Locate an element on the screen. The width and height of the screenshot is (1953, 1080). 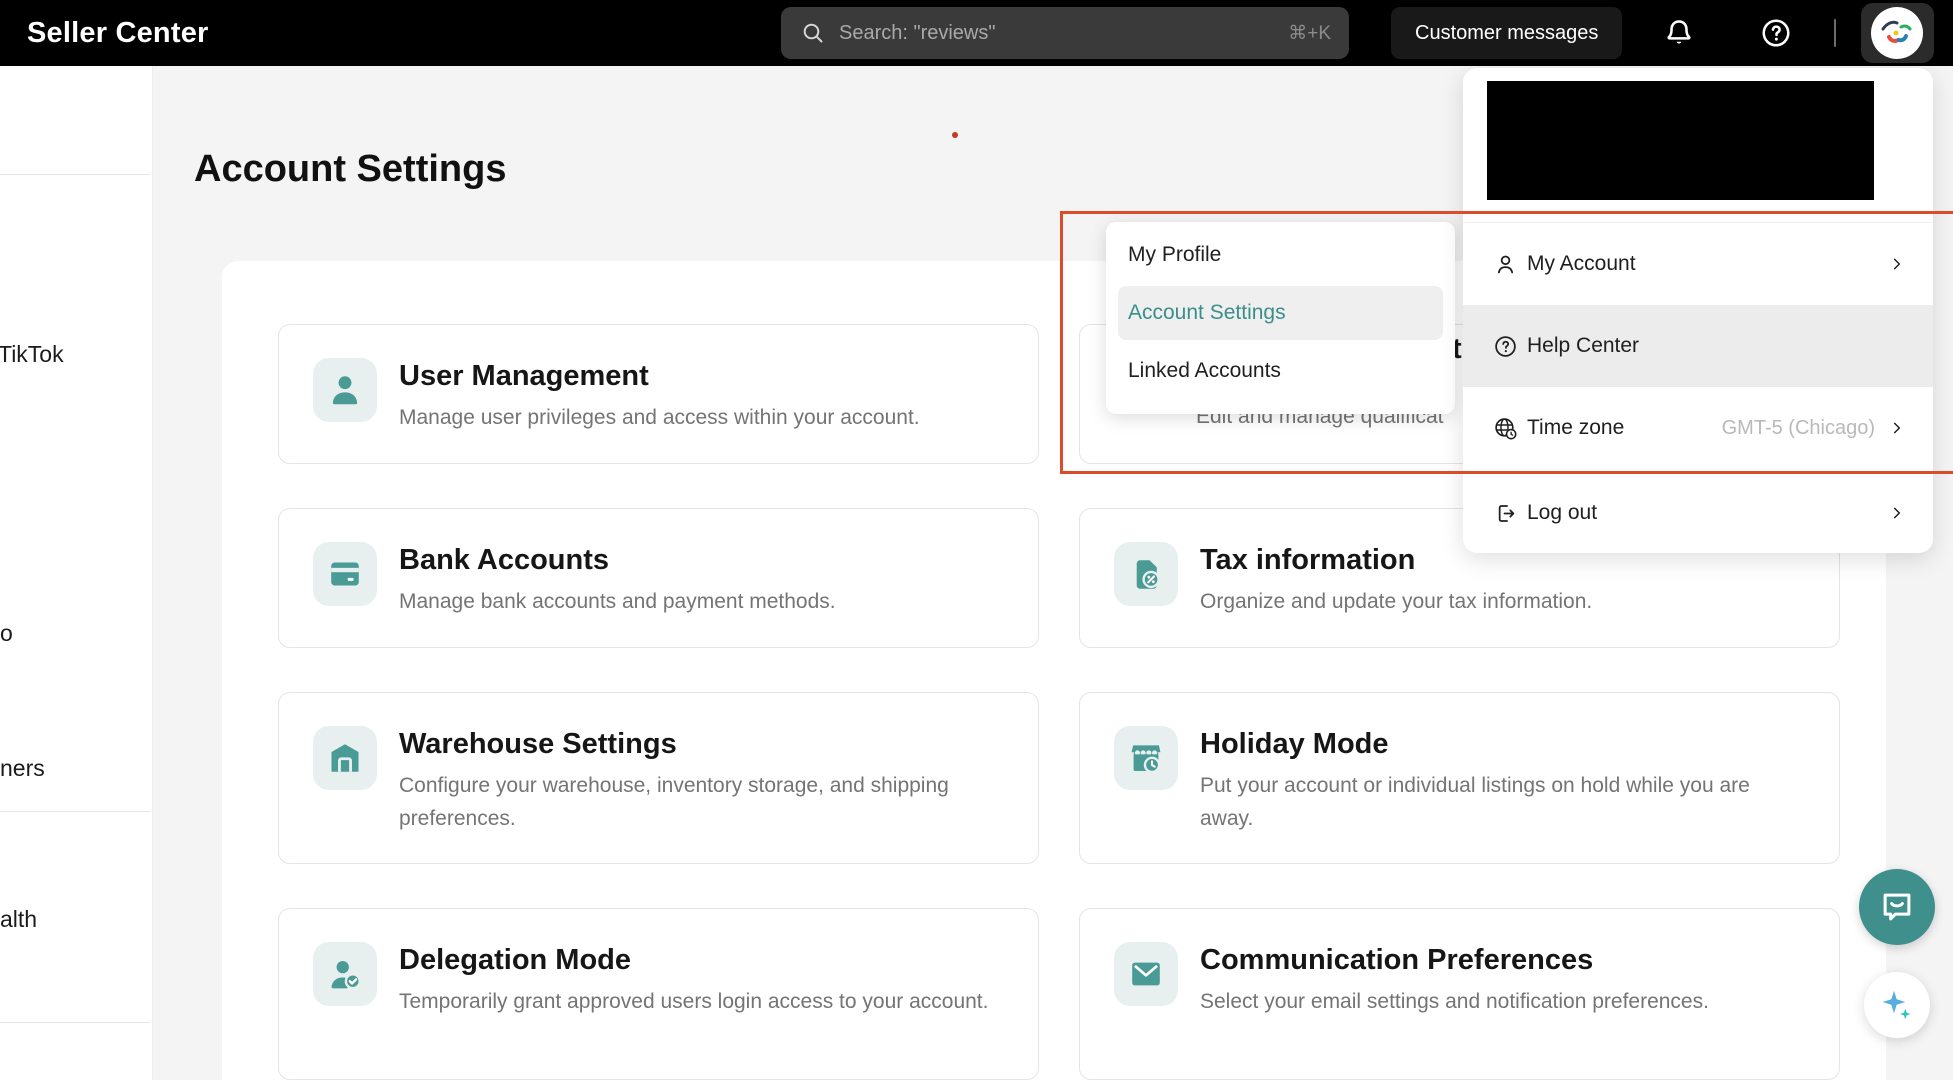
customer-messages-button: Customer messages is located at coordinates (1507, 33).